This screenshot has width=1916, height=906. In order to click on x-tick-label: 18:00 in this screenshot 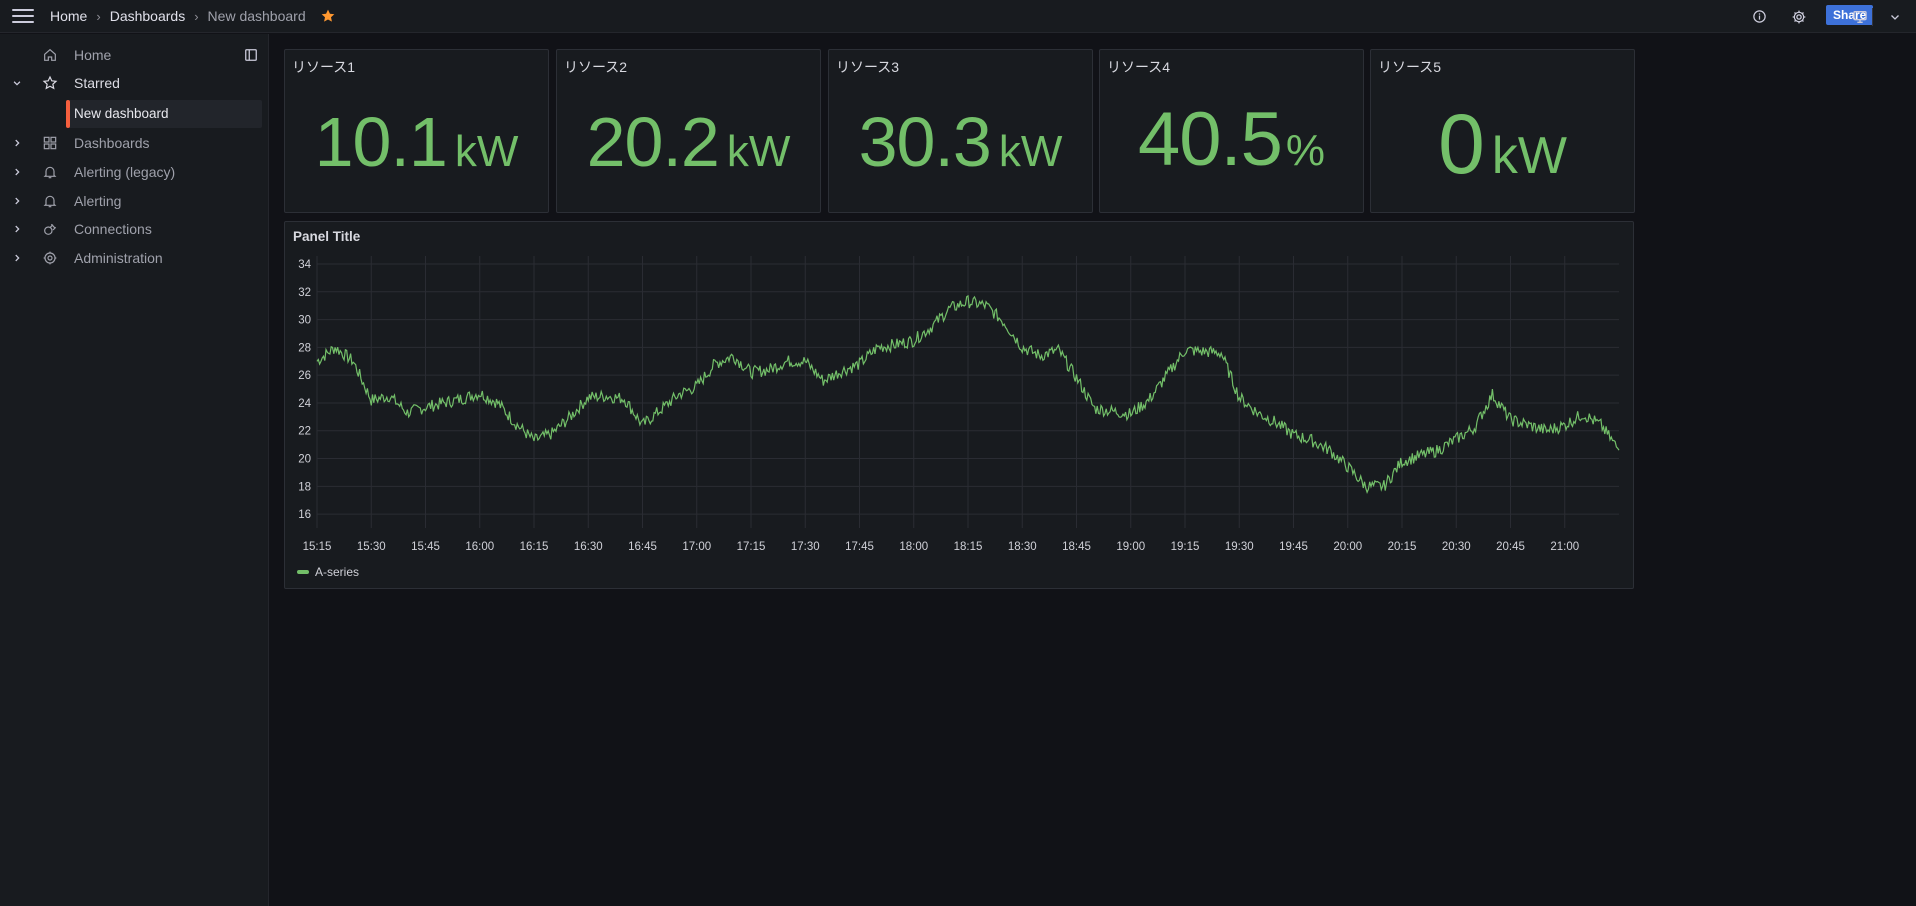, I will do `click(913, 547)`.